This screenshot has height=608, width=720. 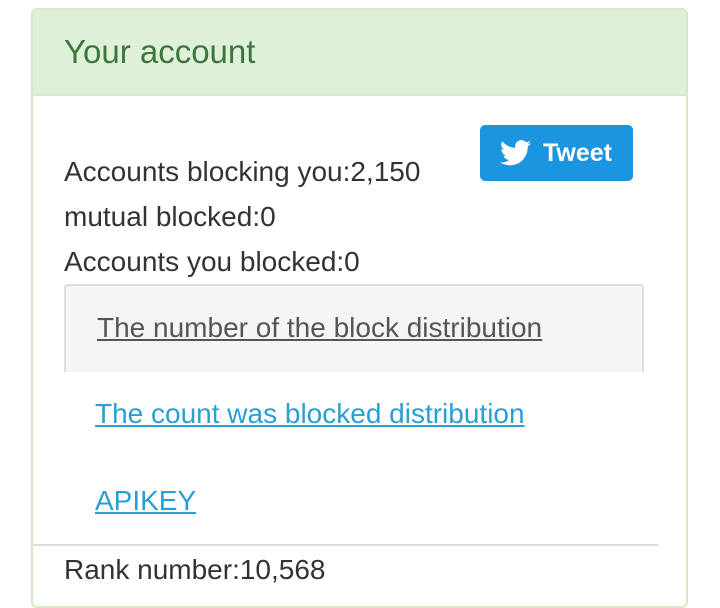 I want to click on panel-heading: Your account, so click(x=359, y=53).